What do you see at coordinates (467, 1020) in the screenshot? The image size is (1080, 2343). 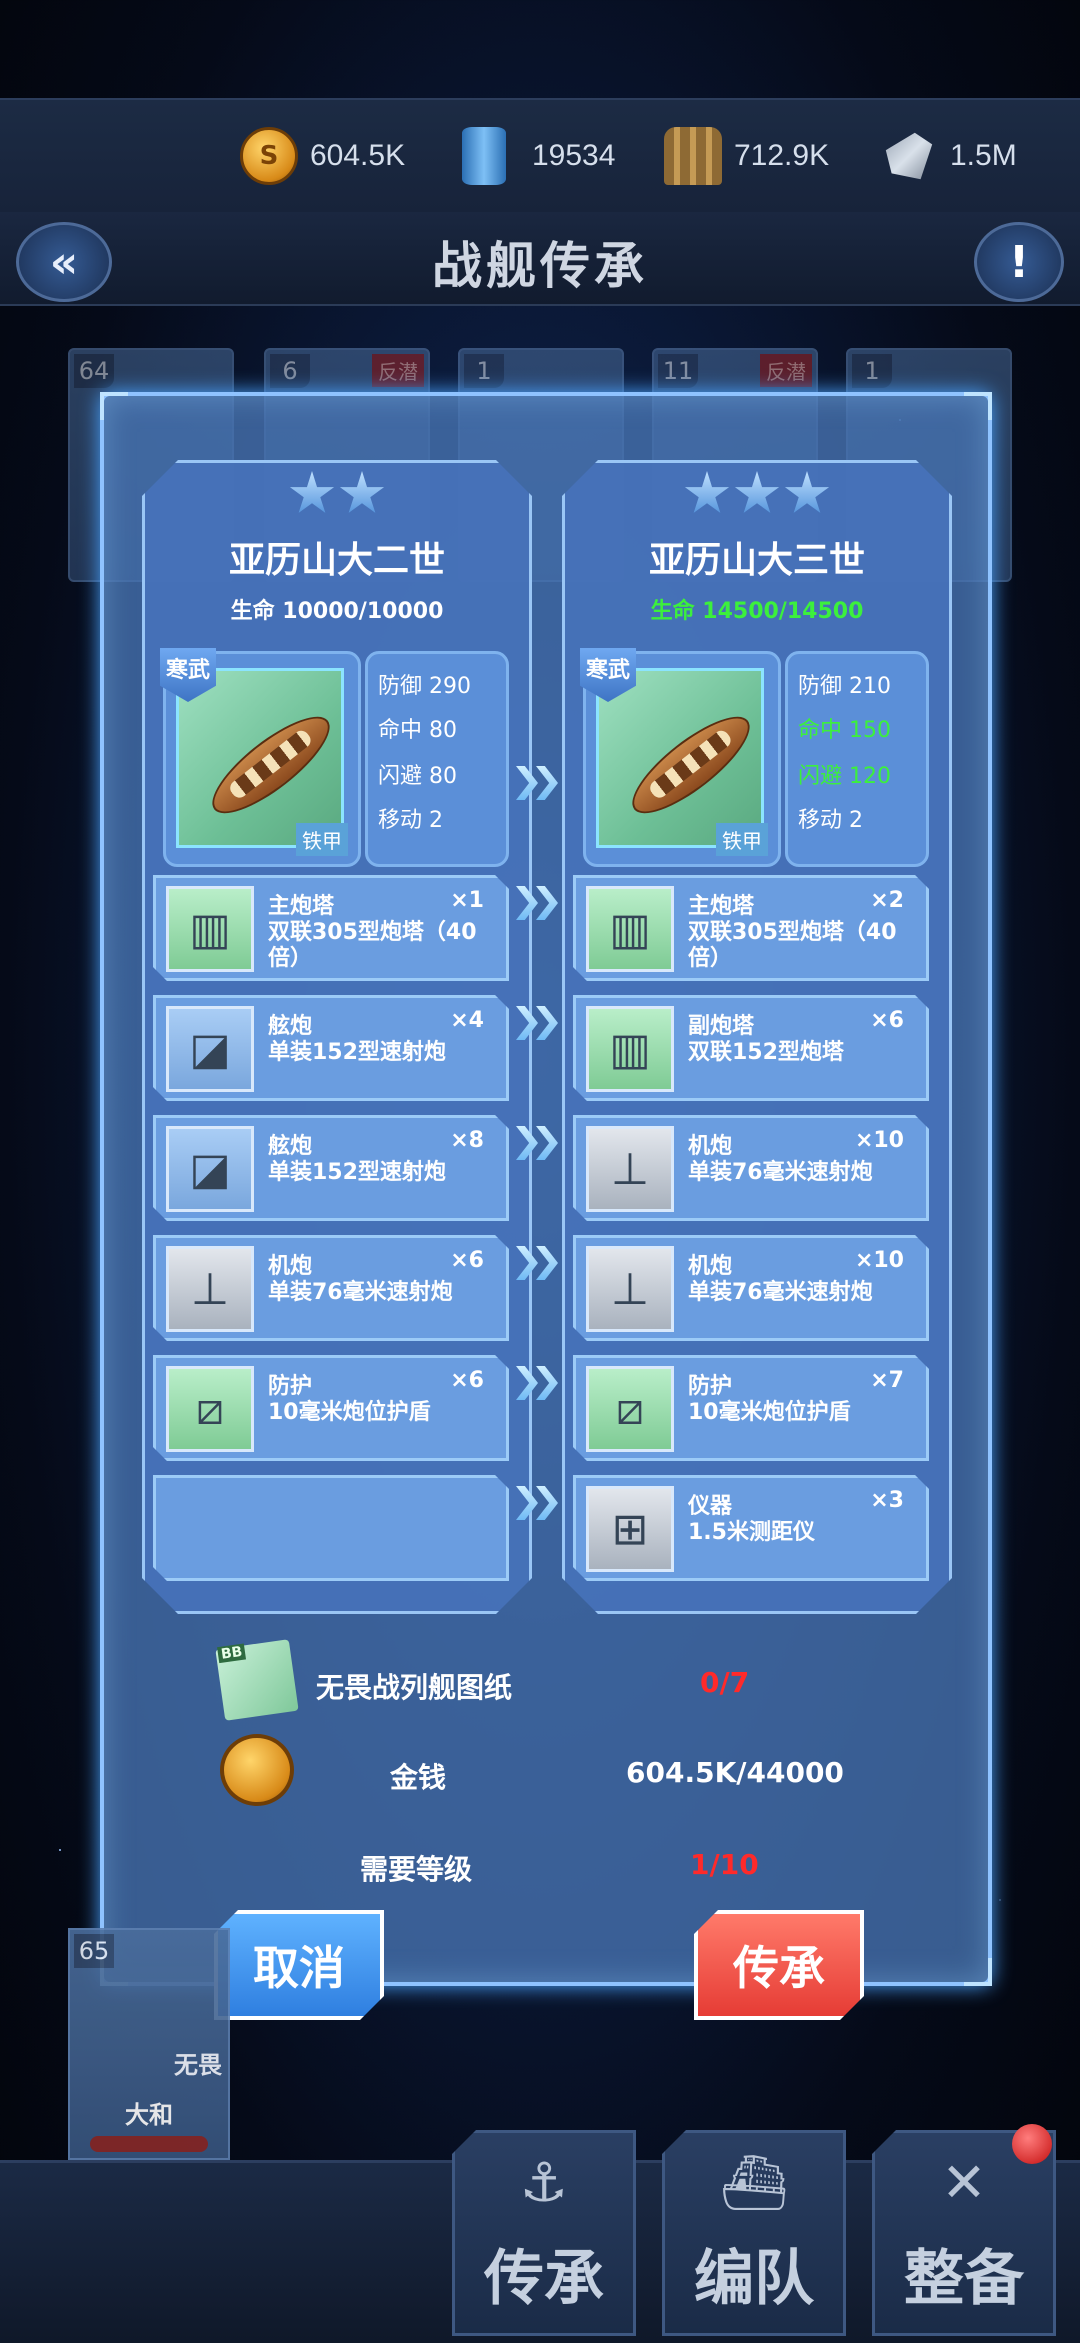 I see `equipment-count: ×4` at bounding box center [467, 1020].